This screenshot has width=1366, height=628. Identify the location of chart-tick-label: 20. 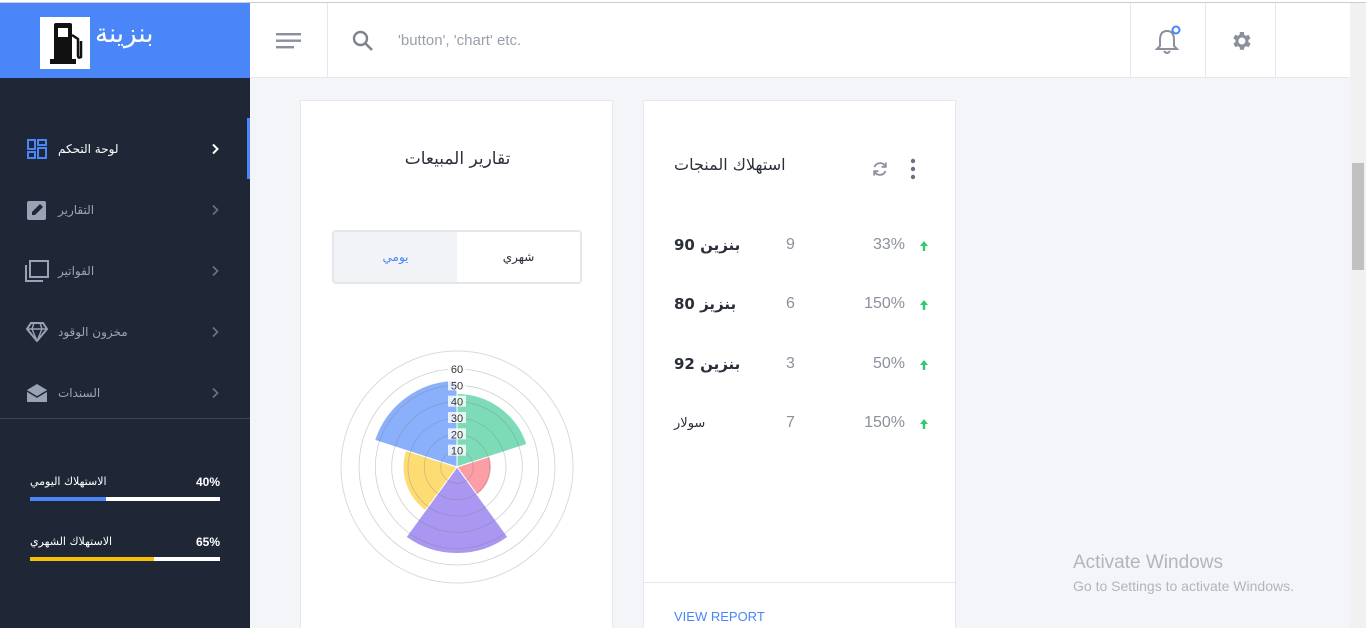
(457, 435).